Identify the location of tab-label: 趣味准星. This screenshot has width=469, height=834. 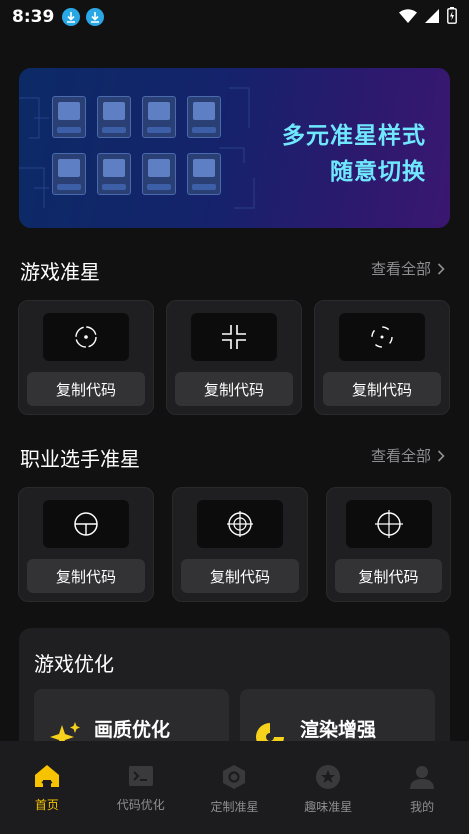
(328, 807).